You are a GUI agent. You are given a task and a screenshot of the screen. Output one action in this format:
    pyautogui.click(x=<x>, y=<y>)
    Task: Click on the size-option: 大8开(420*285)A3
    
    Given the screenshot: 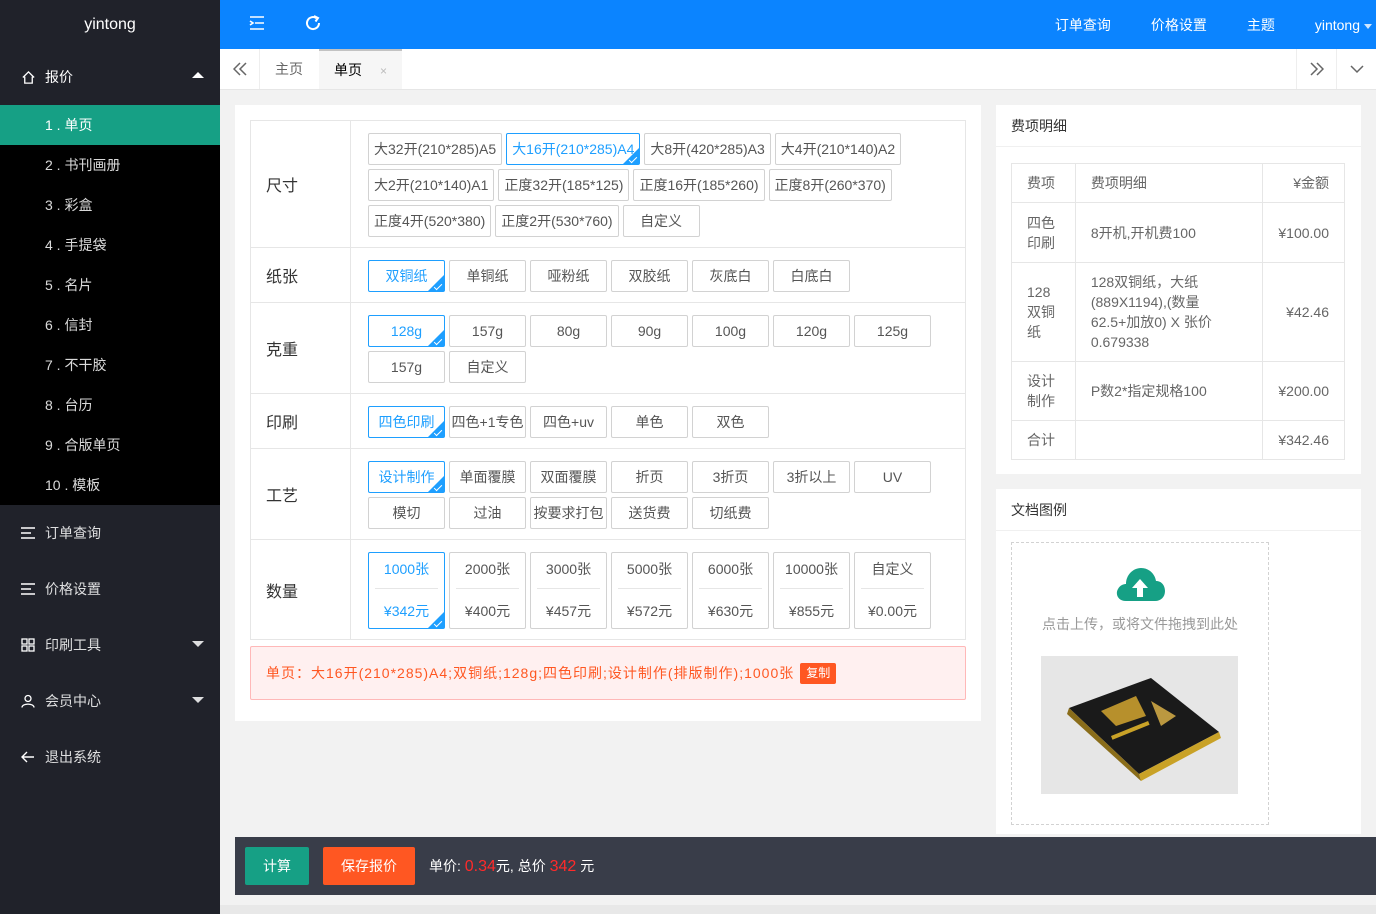 What is the action you would take?
    pyautogui.click(x=707, y=148)
    